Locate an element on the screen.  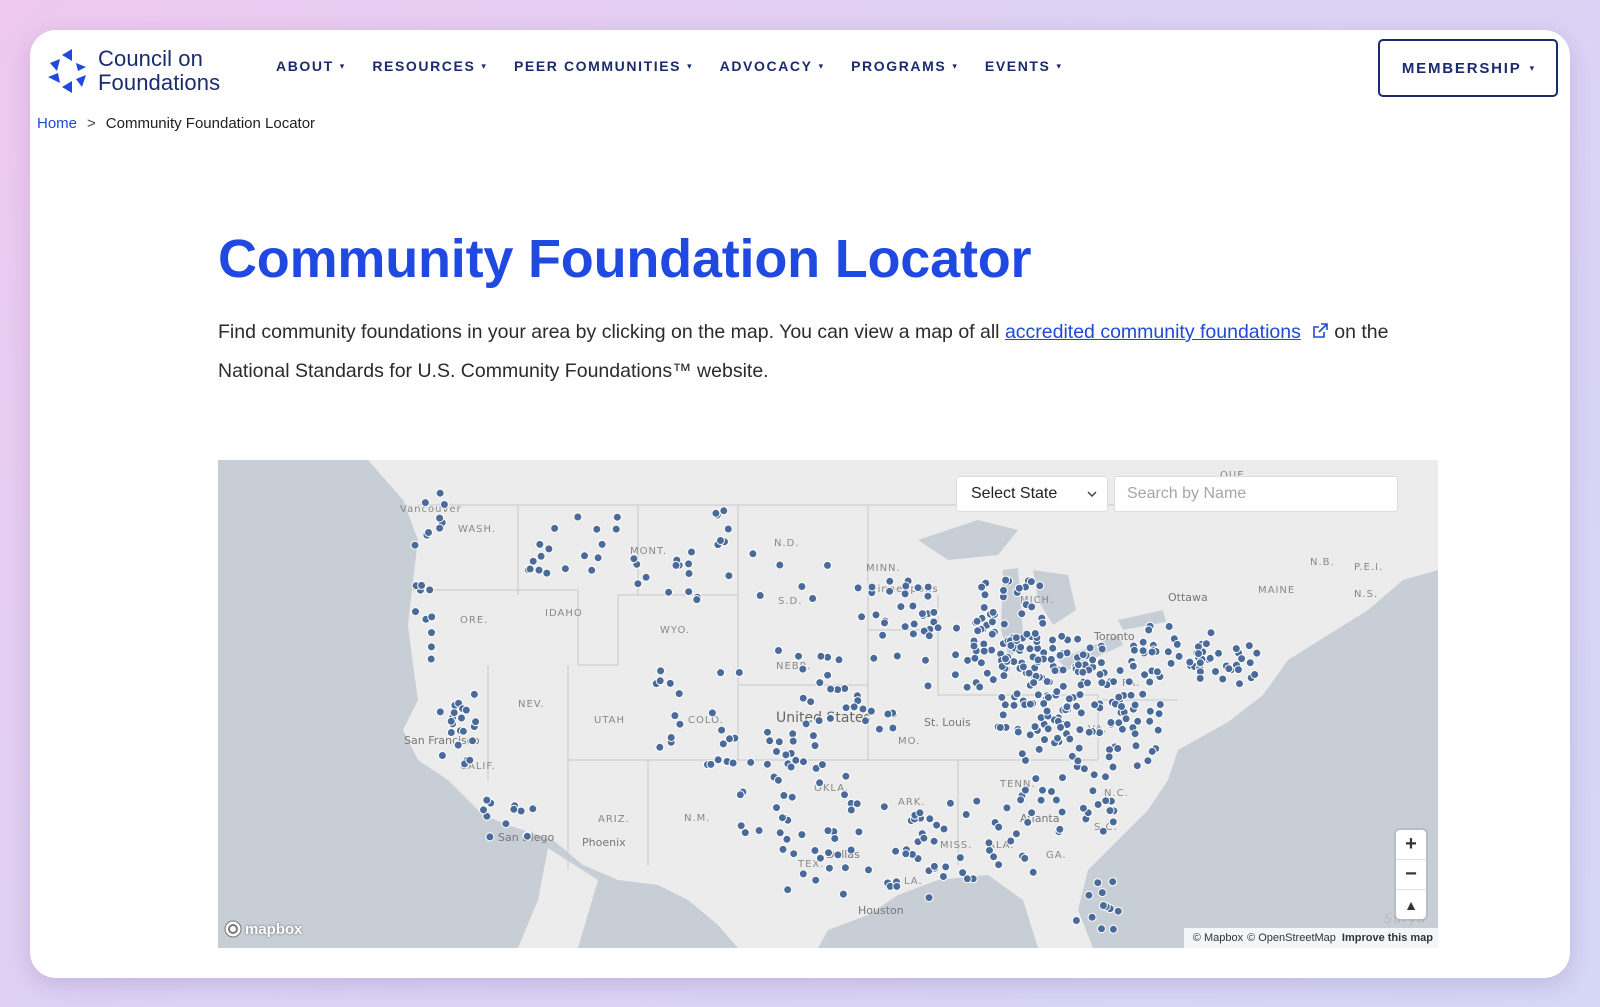
search-by-name-input is located at coordinates (1256, 494).